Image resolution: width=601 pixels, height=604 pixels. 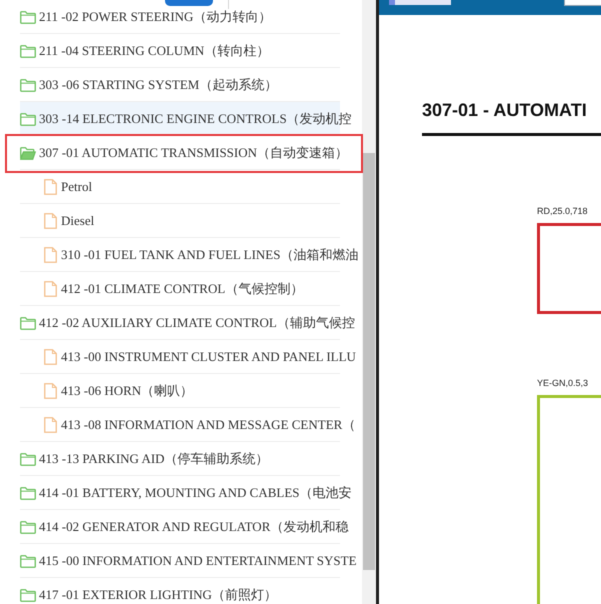 I want to click on tree-item: 211 -04 STEERING COLUMN（转向柱）, so click(x=191, y=51).